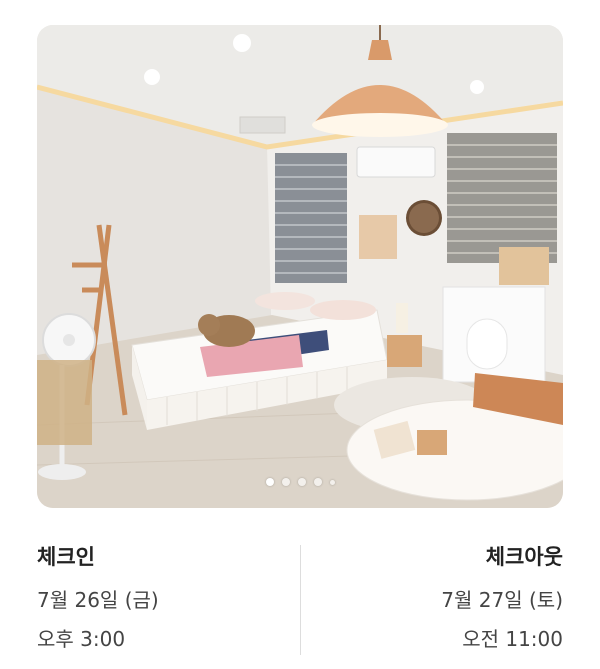 The width and height of the screenshot is (600, 669). What do you see at coordinates (81, 639) in the screenshot?
I see `checkin-time: 오후 3:00` at bounding box center [81, 639].